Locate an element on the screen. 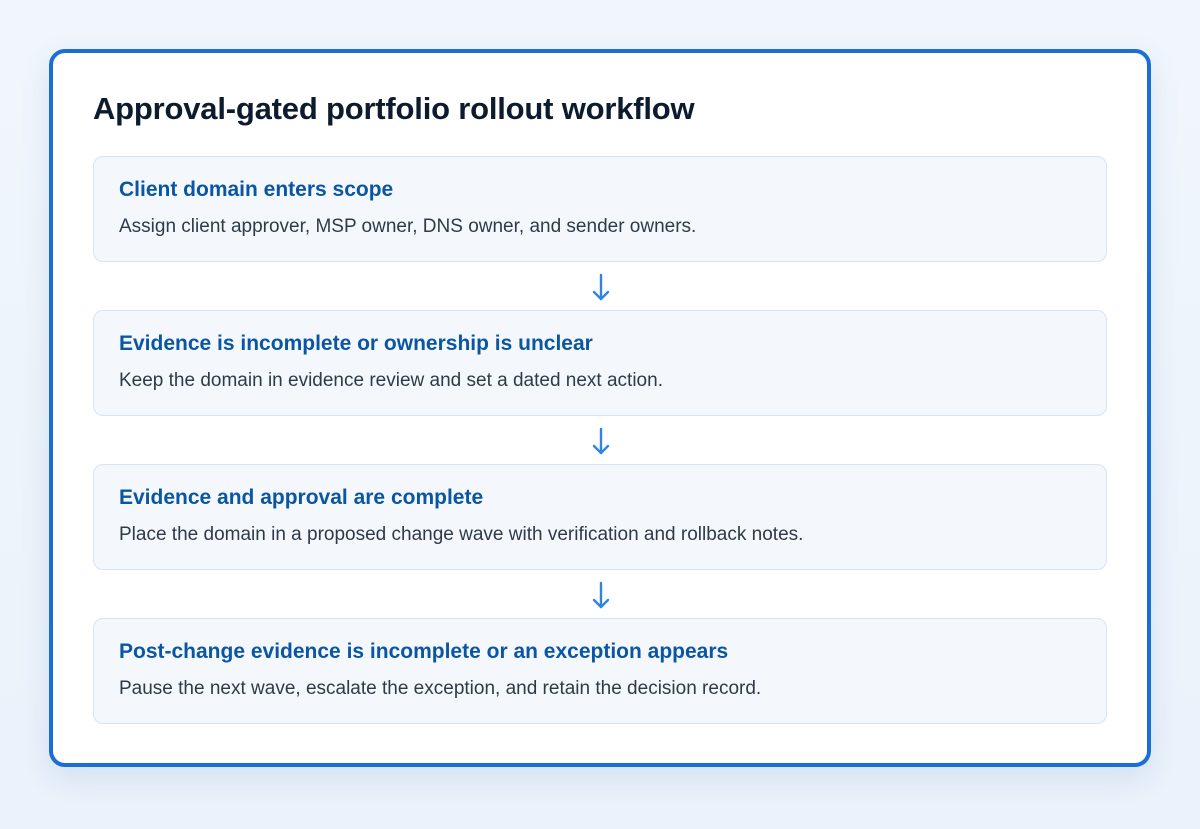  step-title: Evidence and approval are complete is located at coordinates (301, 497).